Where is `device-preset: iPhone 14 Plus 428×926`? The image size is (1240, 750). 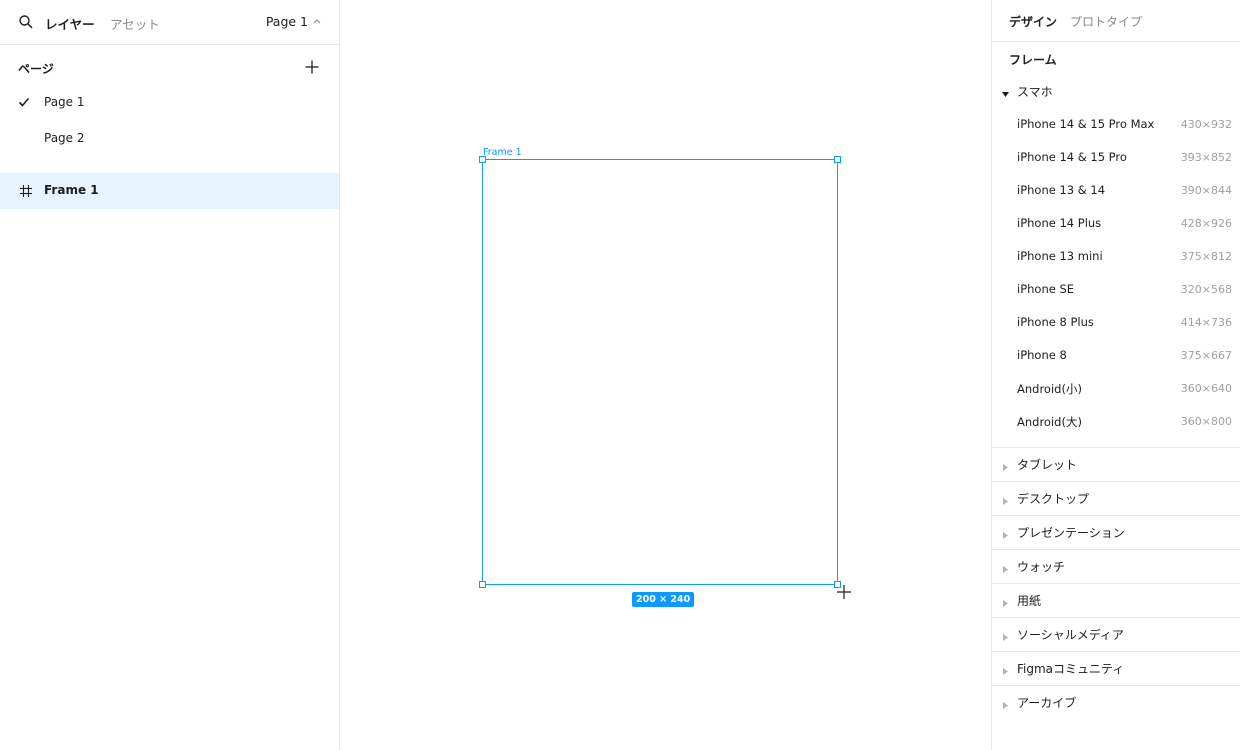 device-preset: iPhone 14 Plus 428×926 is located at coordinates (1116, 223).